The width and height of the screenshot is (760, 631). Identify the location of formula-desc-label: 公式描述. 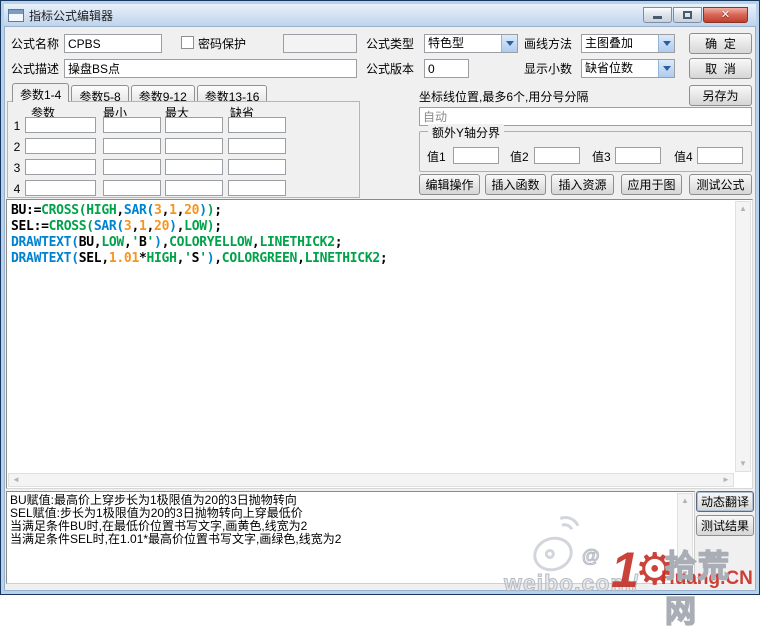
(35, 69).